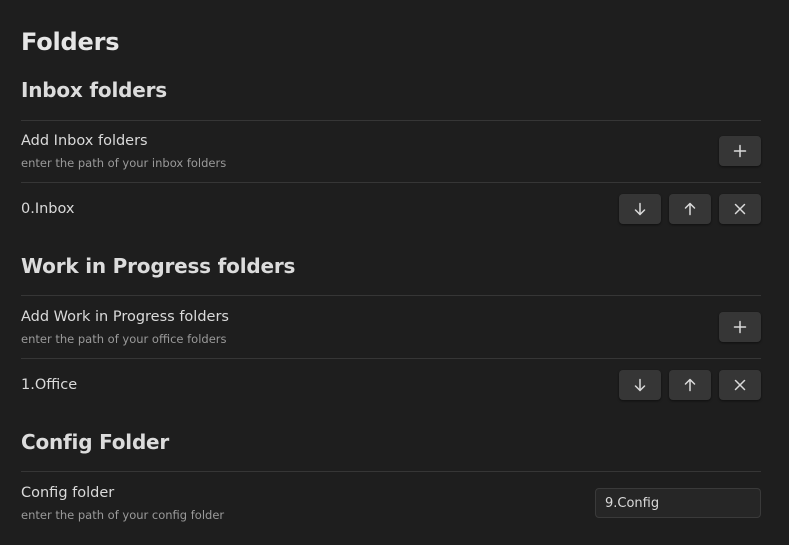  What do you see at coordinates (678, 503) in the screenshot?
I see `config-folder-input` at bounding box center [678, 503].